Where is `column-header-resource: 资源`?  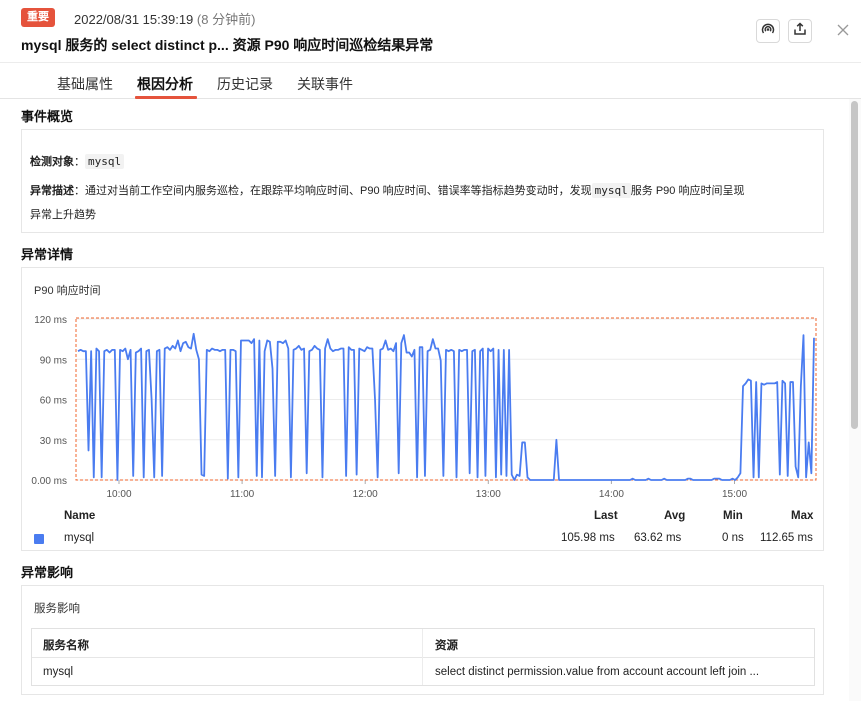
column-header-resource: 资源 is located at coordinates (446, 646).